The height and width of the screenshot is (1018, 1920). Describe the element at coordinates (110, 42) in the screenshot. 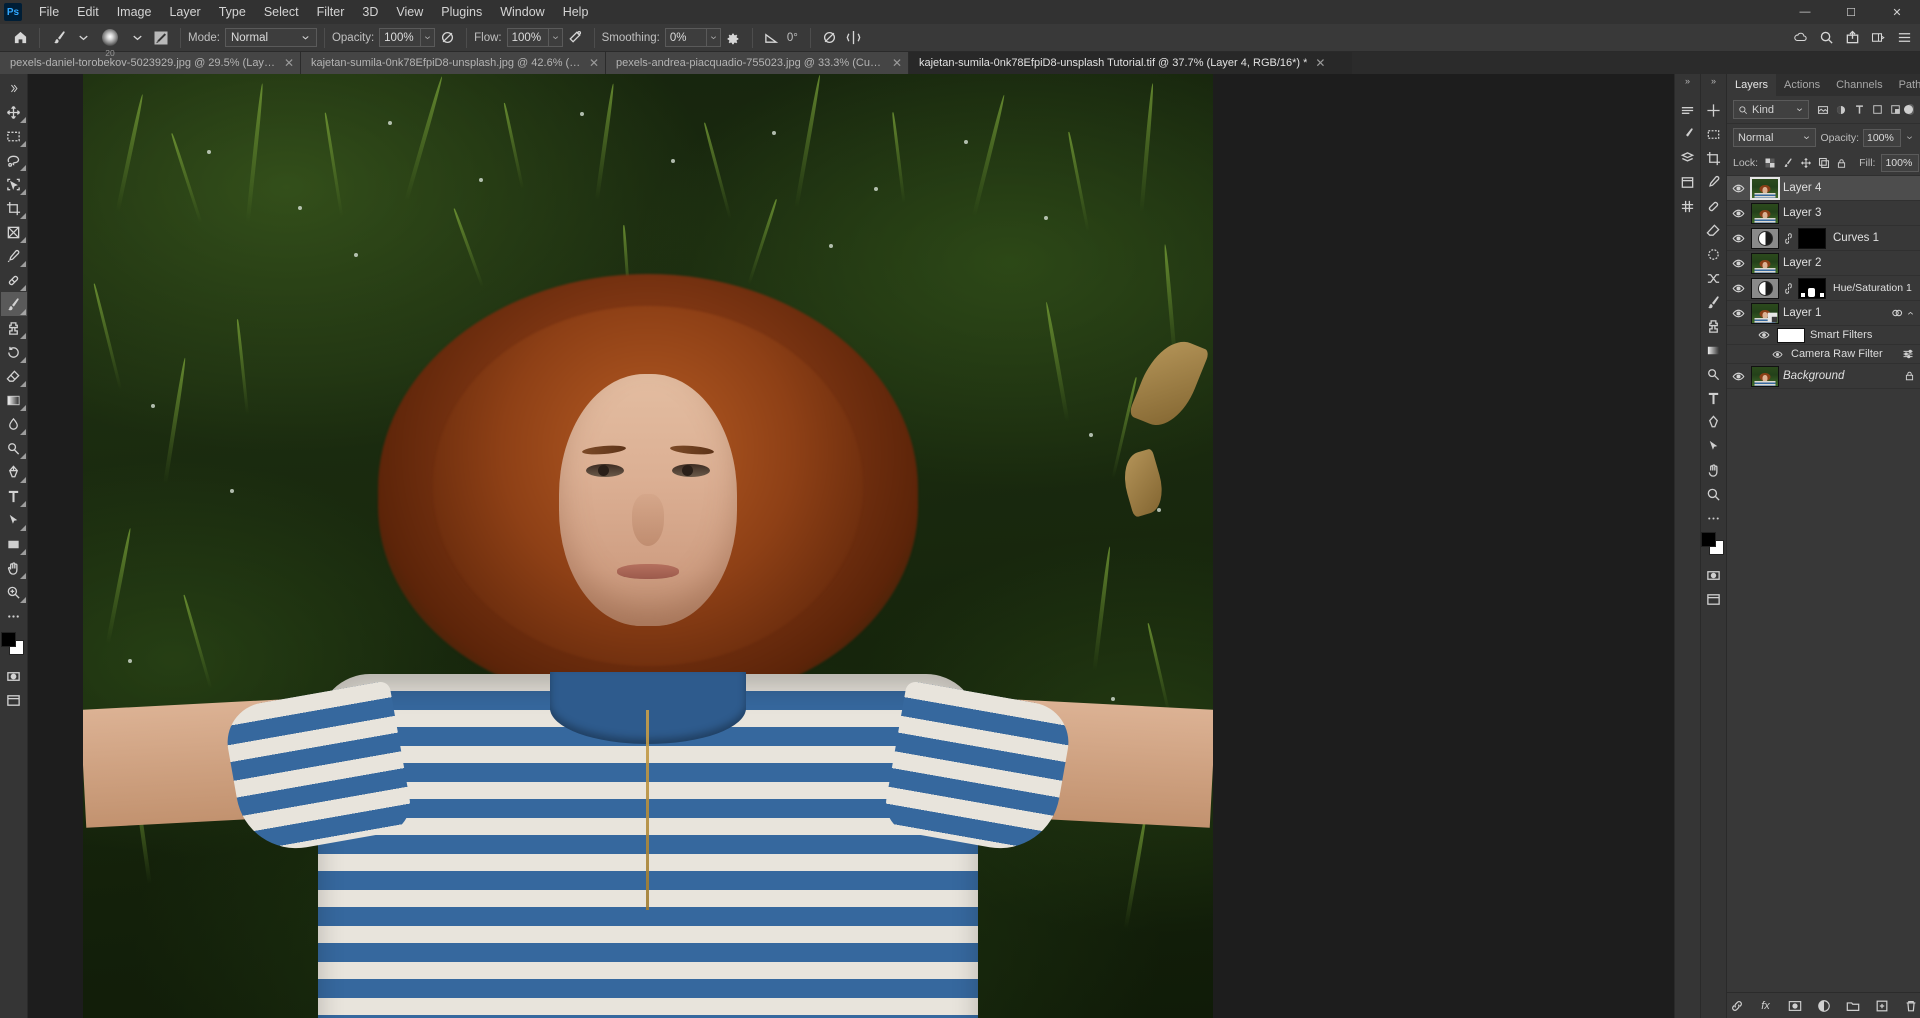

I see `brush-size-preview: 20` at that location.